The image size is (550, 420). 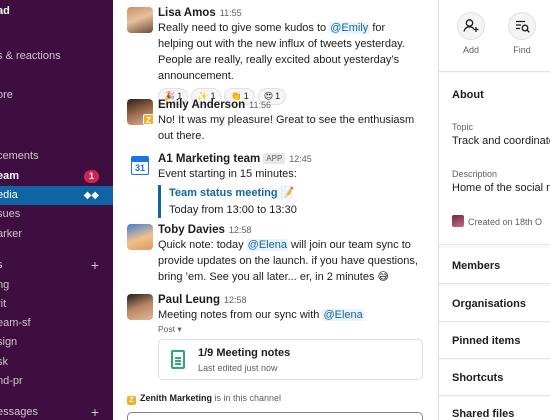 What do you see at coordinates (296, 193) in the screenshot?
I see `event-link: Team status meeting 📝` at bounding box center [296, 193].